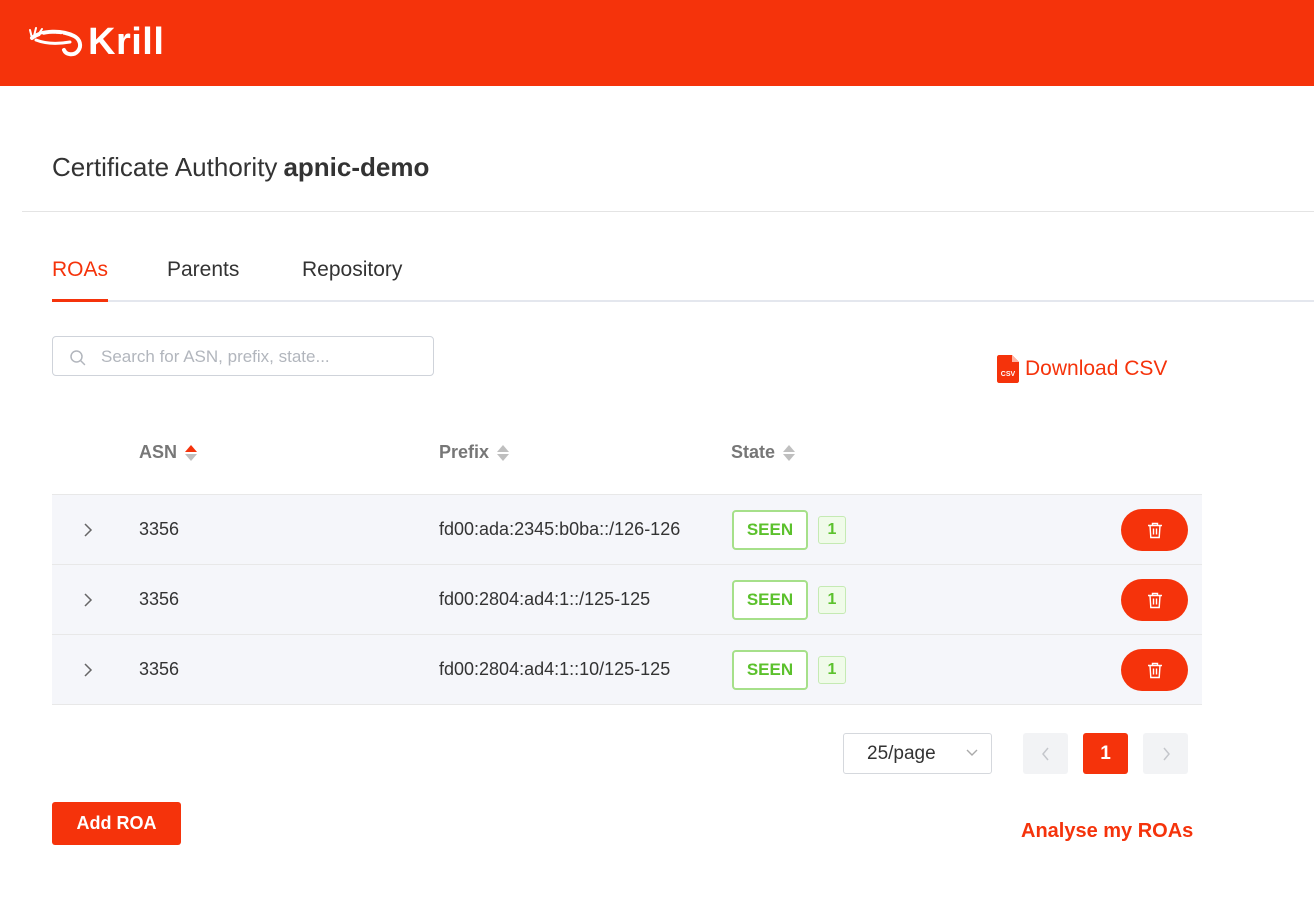  Describe the element at coordinates (464, 452) in the screenshot. I see `column-label-prefix: Prefix` at that location.